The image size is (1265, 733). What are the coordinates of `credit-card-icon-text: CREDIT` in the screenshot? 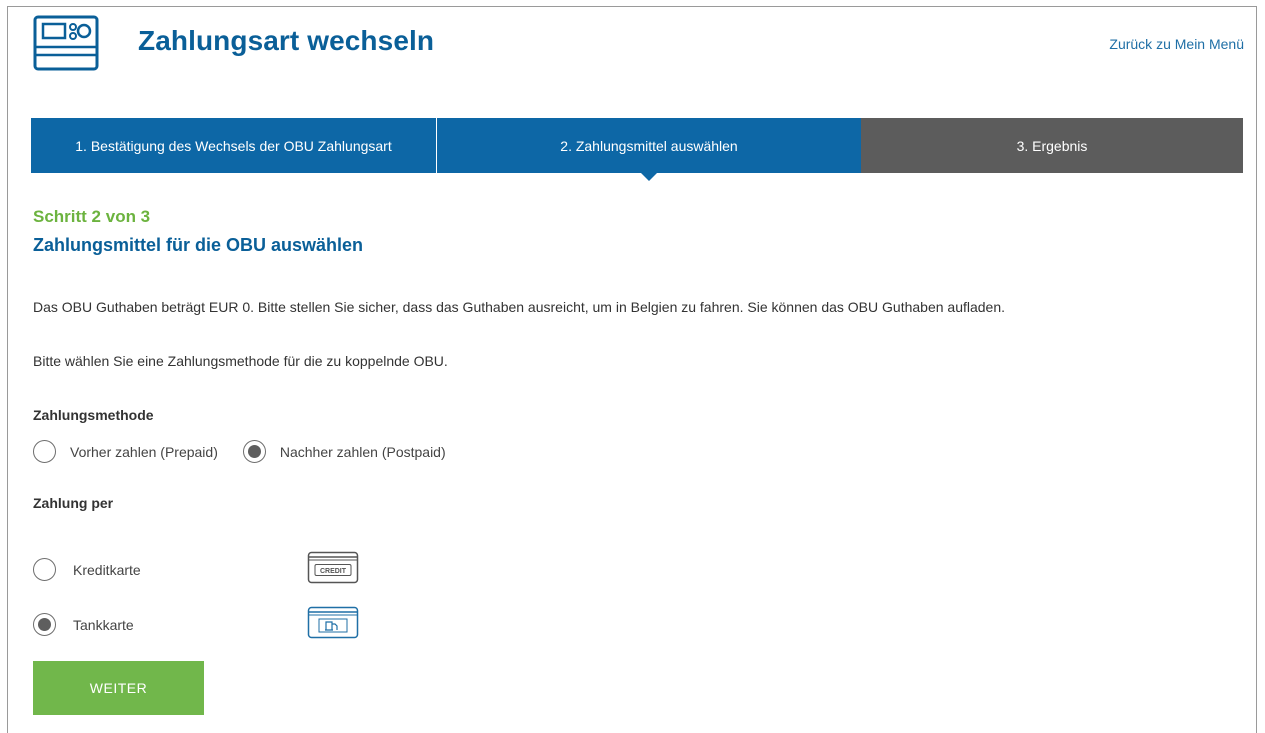 It's located at (333, 571).